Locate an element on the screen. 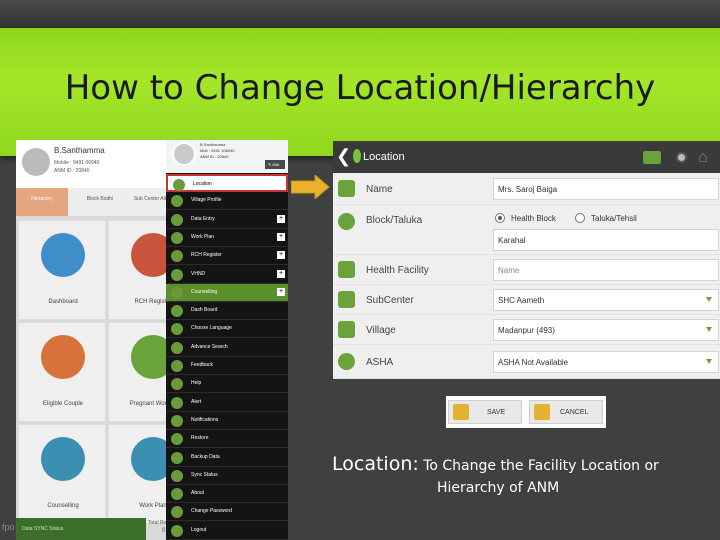  subcenter-select: SHC Aameth is located at coordinates (606, 300).